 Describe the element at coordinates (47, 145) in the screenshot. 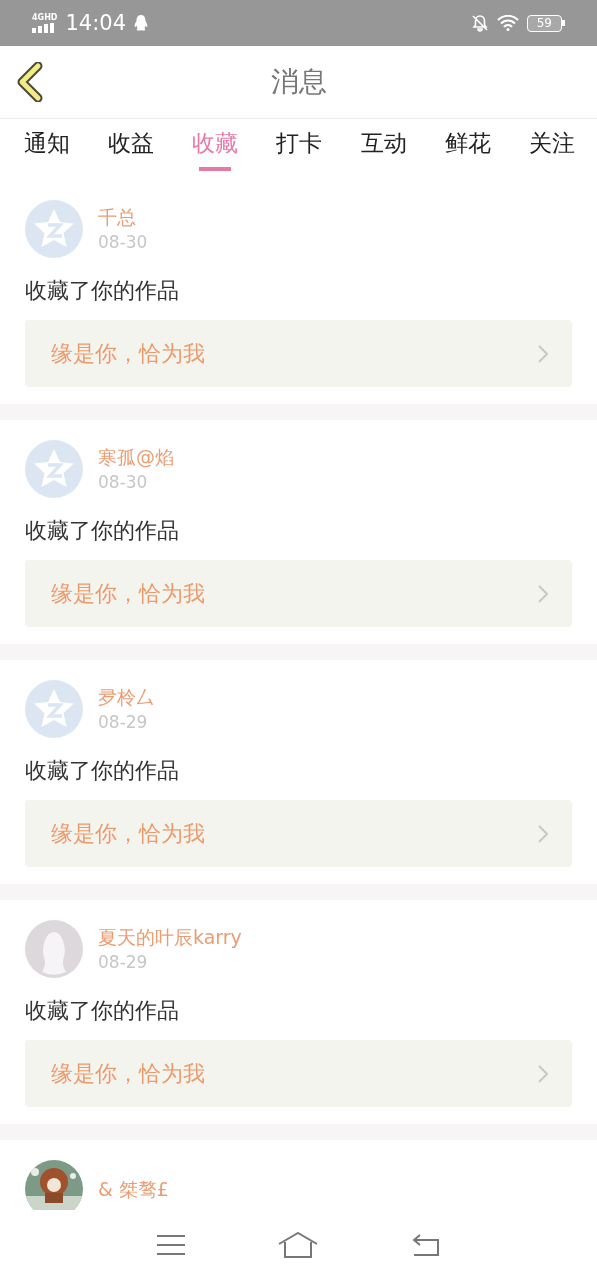

I see `tab: 通知` at that location.